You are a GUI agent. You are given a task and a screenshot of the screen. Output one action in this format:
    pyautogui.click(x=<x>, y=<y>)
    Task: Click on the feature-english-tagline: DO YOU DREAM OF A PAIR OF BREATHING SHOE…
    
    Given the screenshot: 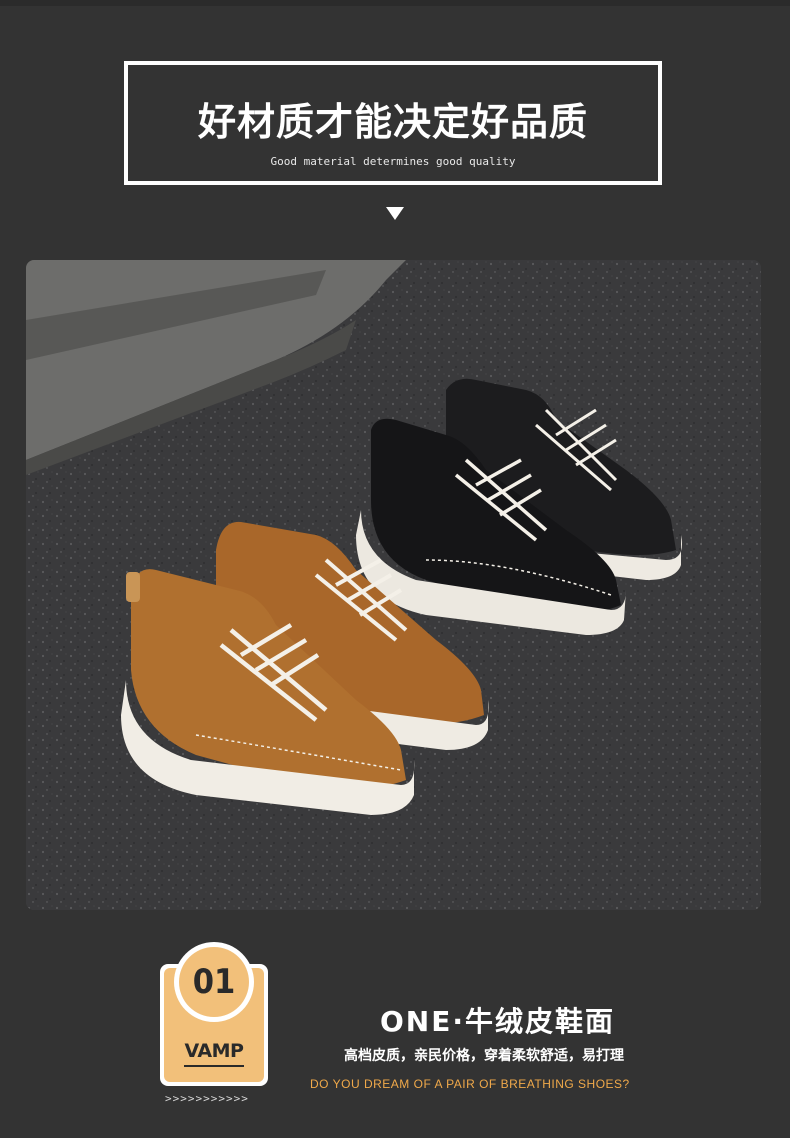 What is the action you would take?
    pyautogui.click(x=470, y=1084)
    